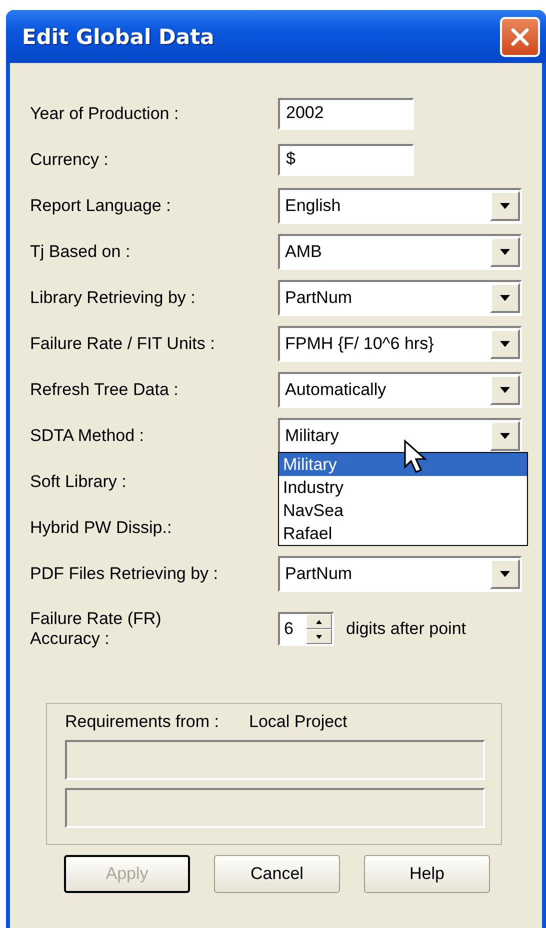 This screenshot has width=546, height=928. Describe the element at coordinates (400, 436) in the screenshot. I see `dropdown-field: Military` at that location.